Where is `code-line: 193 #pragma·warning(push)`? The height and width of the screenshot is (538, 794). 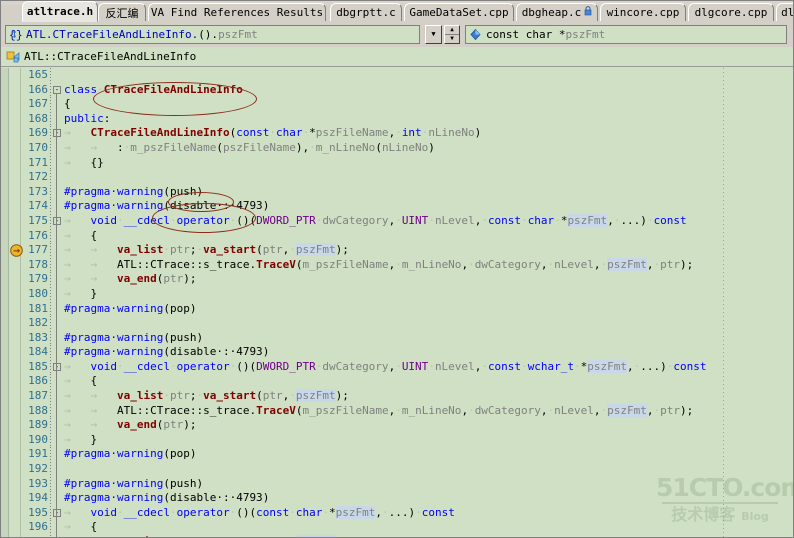 code-line: 193 #pragma·warning(push) is located at coordinates (397, 484).